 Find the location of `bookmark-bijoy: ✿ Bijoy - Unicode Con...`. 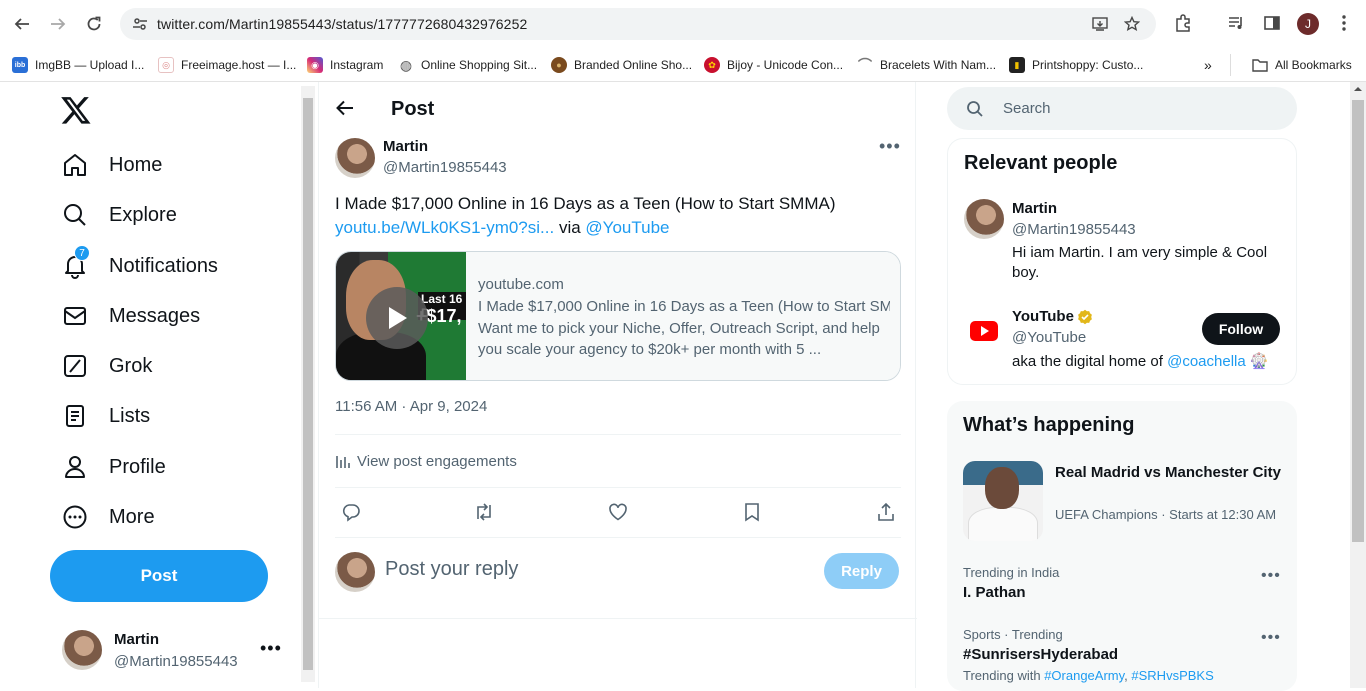

bookmark-bijoy: ✿ Bijoy - Unicode Con... is located at coordinates (773, 65).